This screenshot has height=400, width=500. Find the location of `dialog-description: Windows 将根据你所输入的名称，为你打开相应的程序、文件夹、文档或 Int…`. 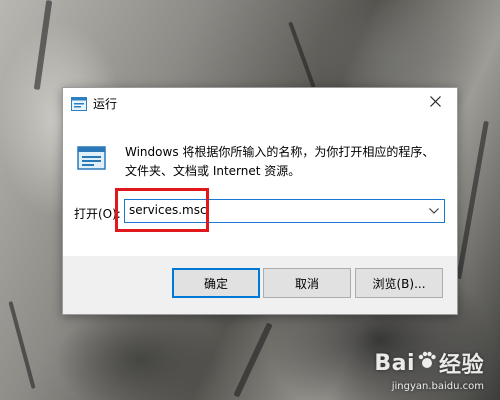

dialog-description: Windows 将根据你所输入的名称，为你打开相应的程序、文件夹、文档或 Int… is located at coordinates (280, 161).